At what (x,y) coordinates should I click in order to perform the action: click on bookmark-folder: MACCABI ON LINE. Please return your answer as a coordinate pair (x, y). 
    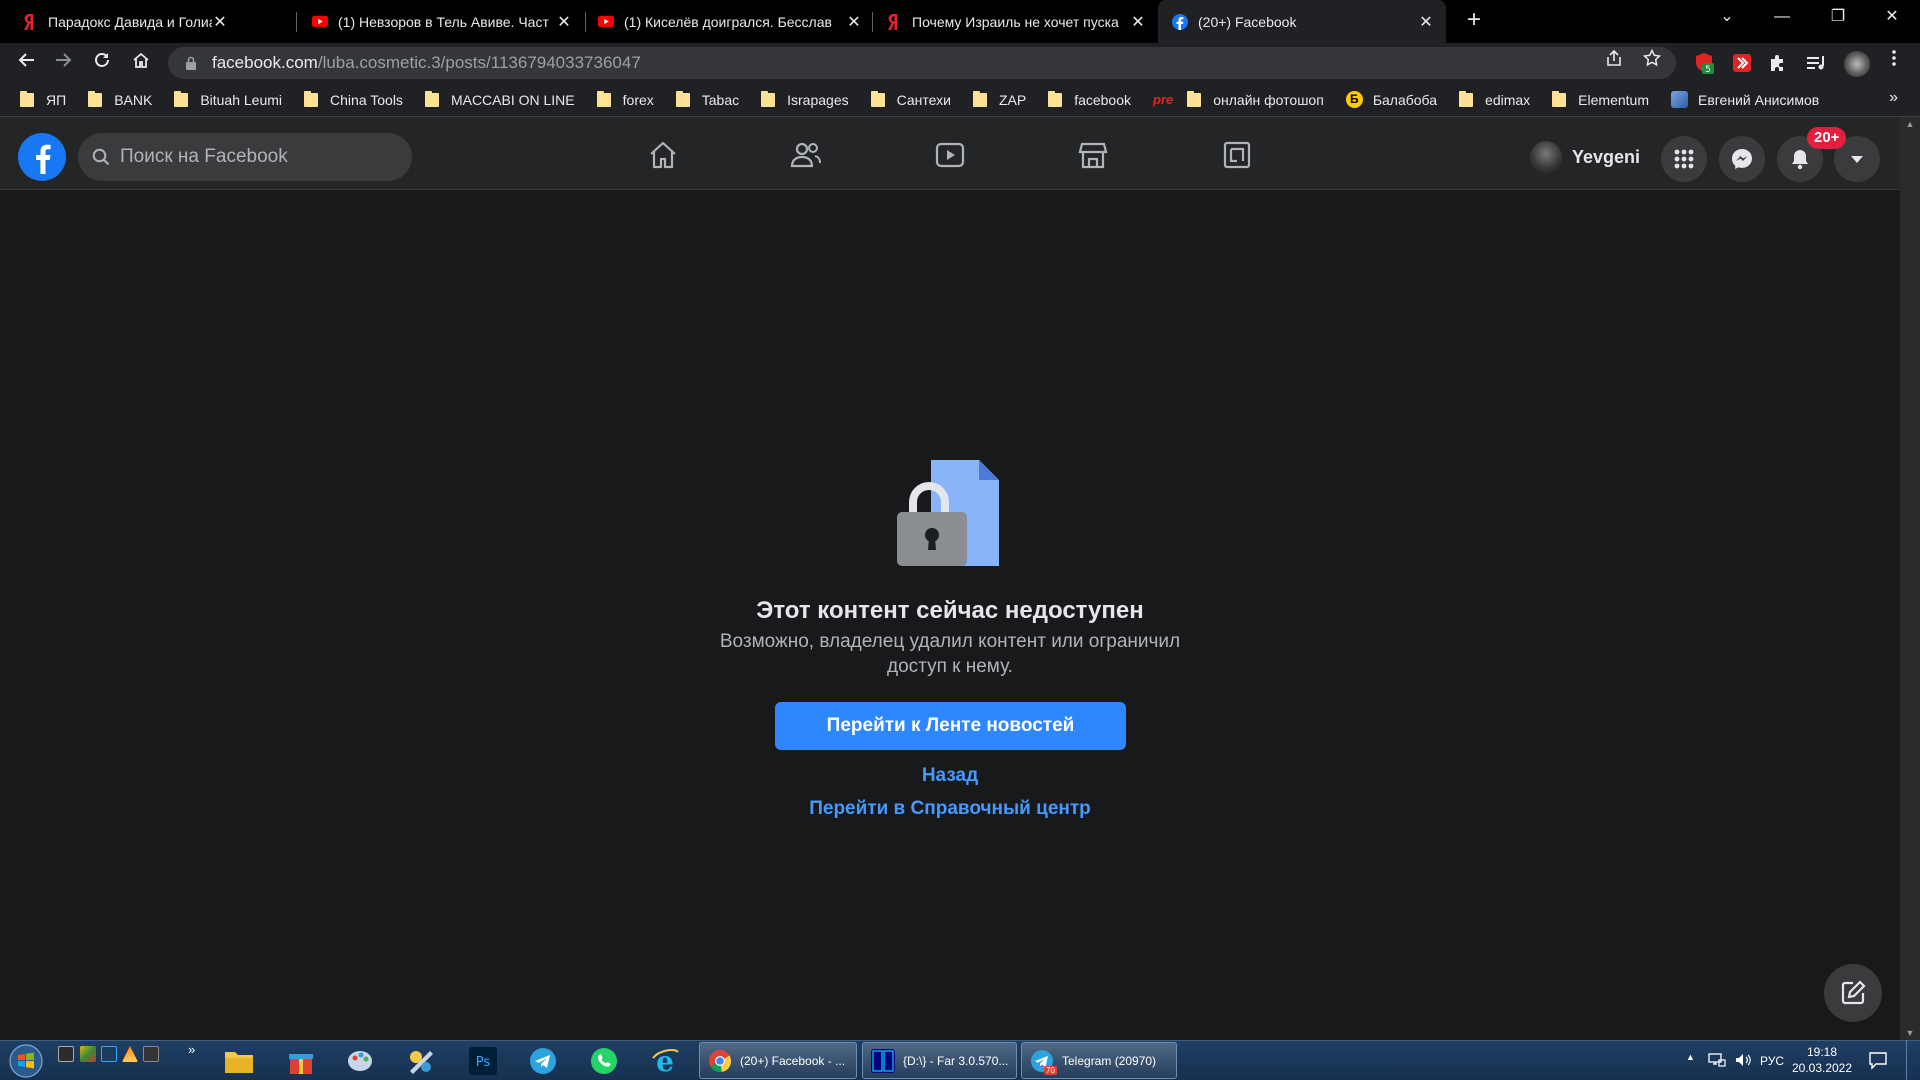
    Looking at the image, I should click on (499, 99).